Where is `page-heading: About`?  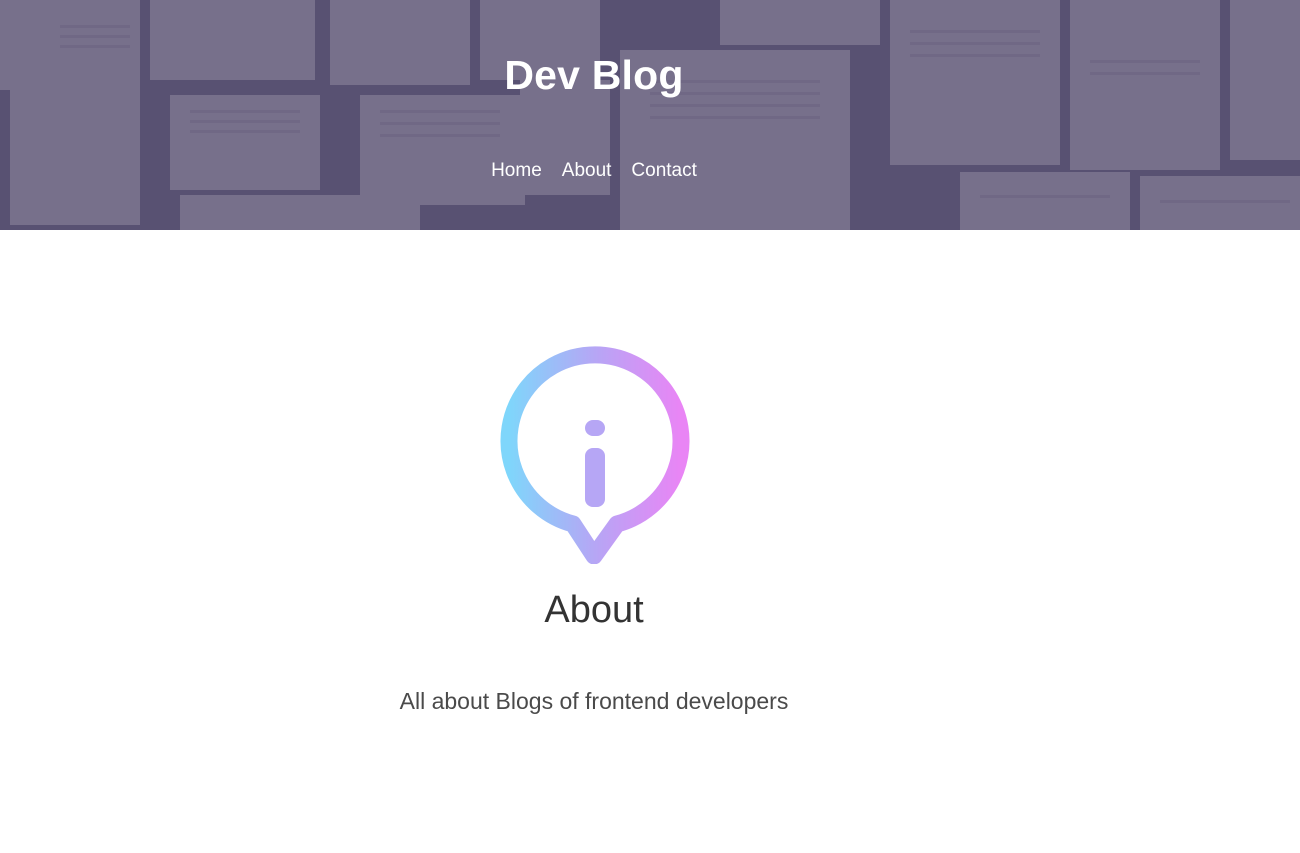
page-heading: About is located at coordinates (594, 610).